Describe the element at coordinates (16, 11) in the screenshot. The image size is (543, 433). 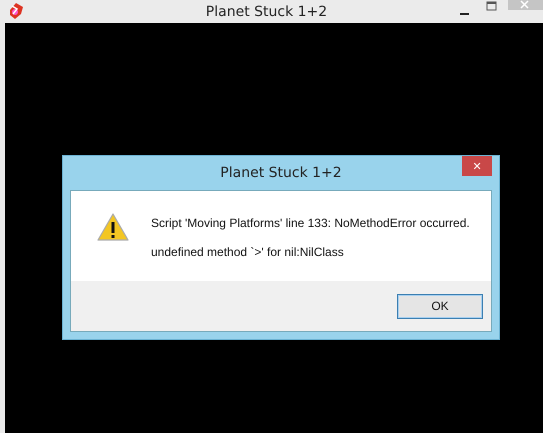
I see `app-icon` at that location.